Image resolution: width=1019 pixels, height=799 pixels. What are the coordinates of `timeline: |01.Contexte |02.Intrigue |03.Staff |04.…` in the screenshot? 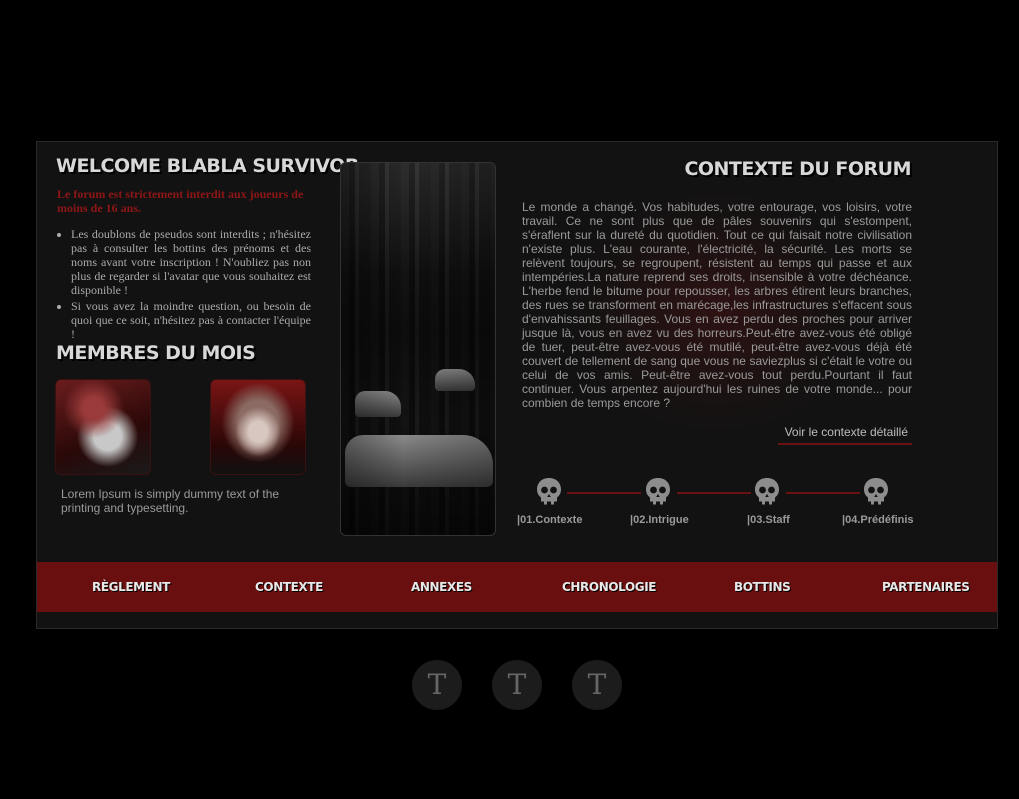 It's located at (717, 505).